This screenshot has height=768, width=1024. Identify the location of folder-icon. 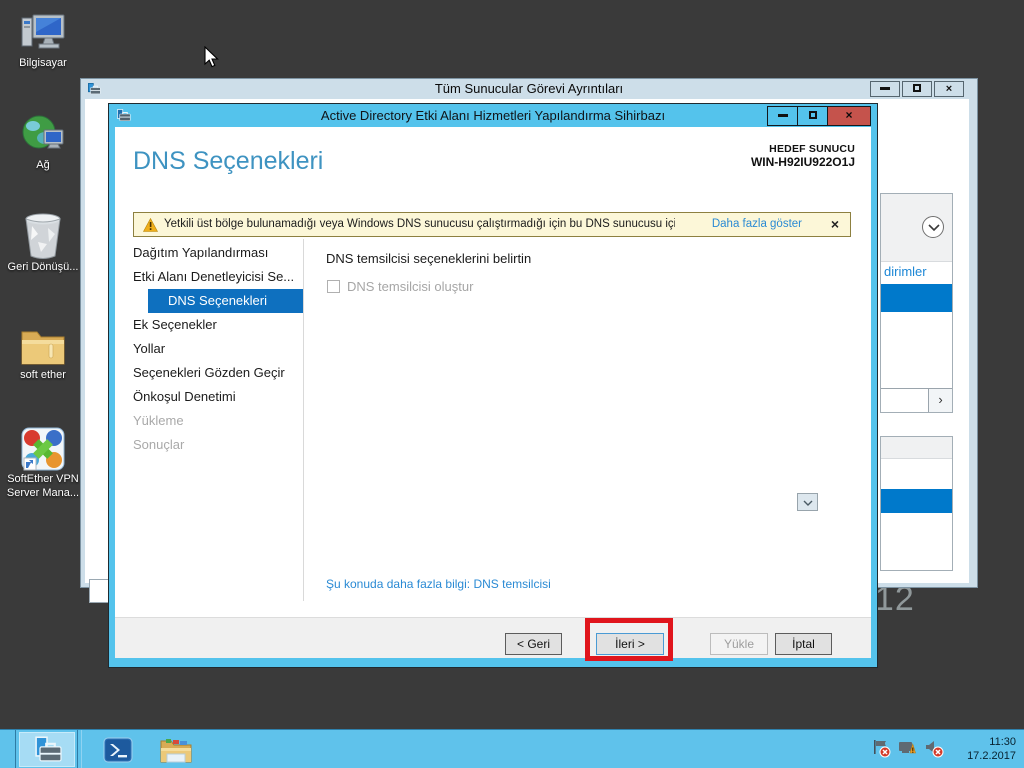
(43, 344).